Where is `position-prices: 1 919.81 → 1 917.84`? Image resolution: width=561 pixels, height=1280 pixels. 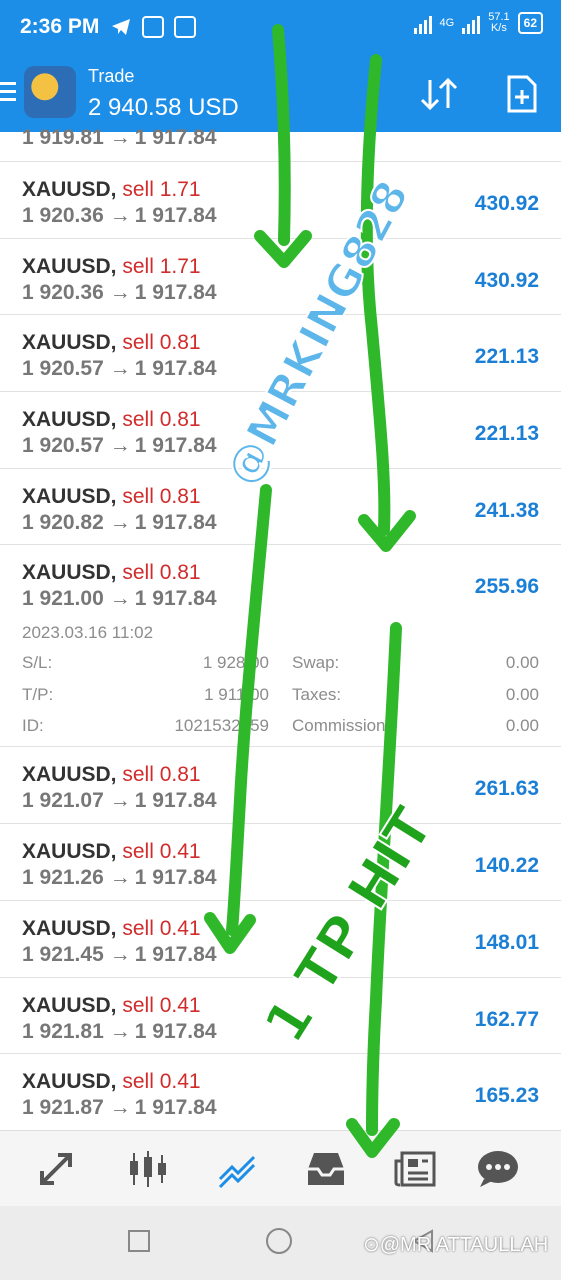 position-prices: 1 919.81 → 1 917.84 is located at coordinates (119, 137).